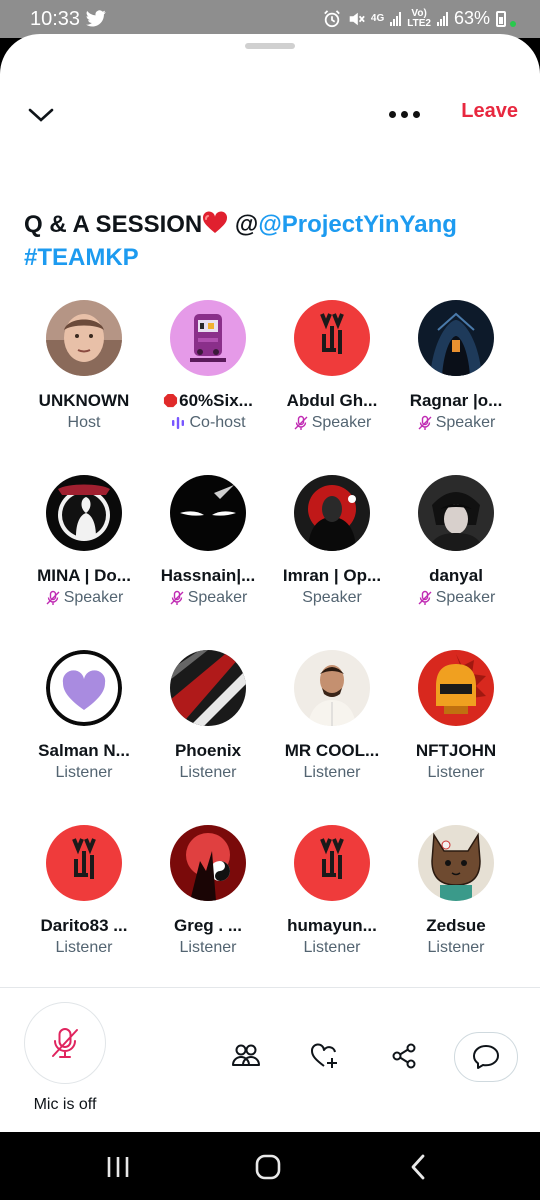 The image size is (540, 1200). Describe the element at coordinates (208, 737) in the screenshot. I see `participant: Phoenix Listener` at that location.